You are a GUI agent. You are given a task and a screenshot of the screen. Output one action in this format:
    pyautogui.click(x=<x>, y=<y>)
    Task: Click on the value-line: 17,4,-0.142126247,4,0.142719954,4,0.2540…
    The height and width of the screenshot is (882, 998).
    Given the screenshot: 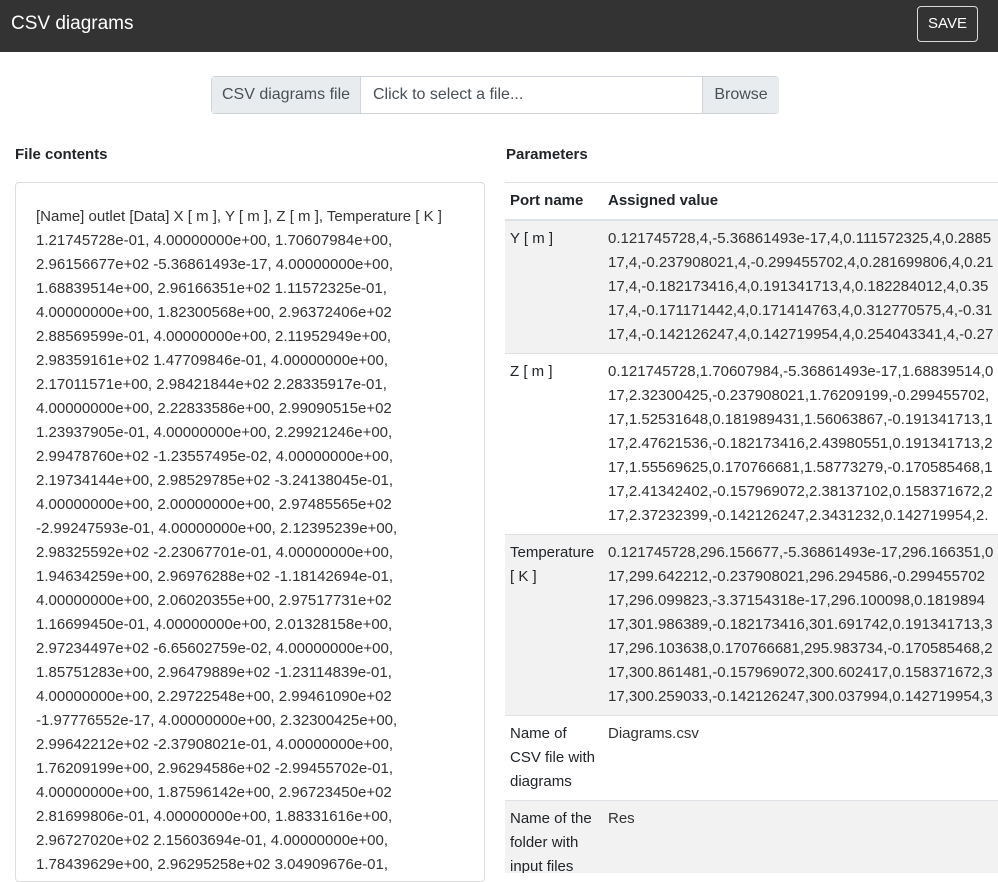 What is the action you would take?
    pyautogui.click(x=801, y=334)
    